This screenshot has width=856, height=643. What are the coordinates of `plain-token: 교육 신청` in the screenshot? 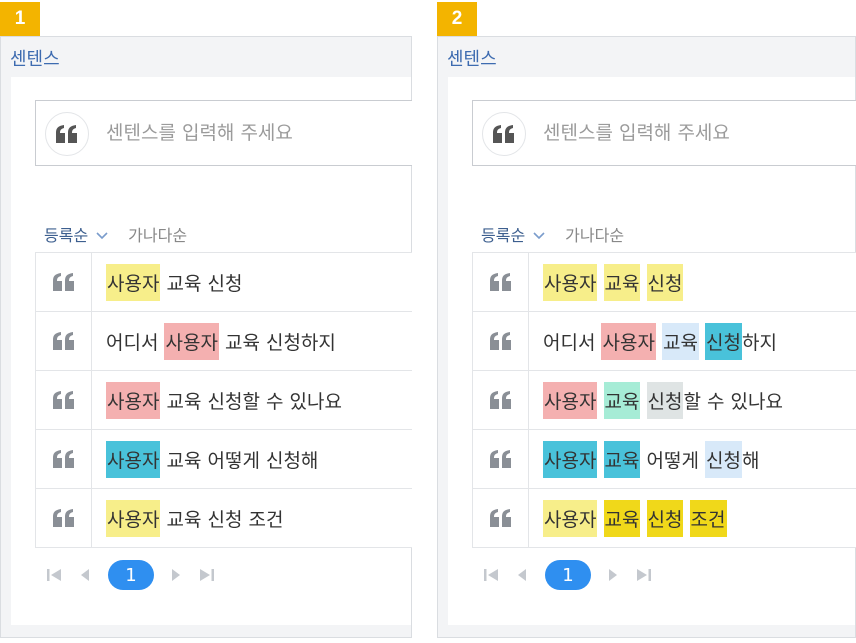 It's located at (201, 283).